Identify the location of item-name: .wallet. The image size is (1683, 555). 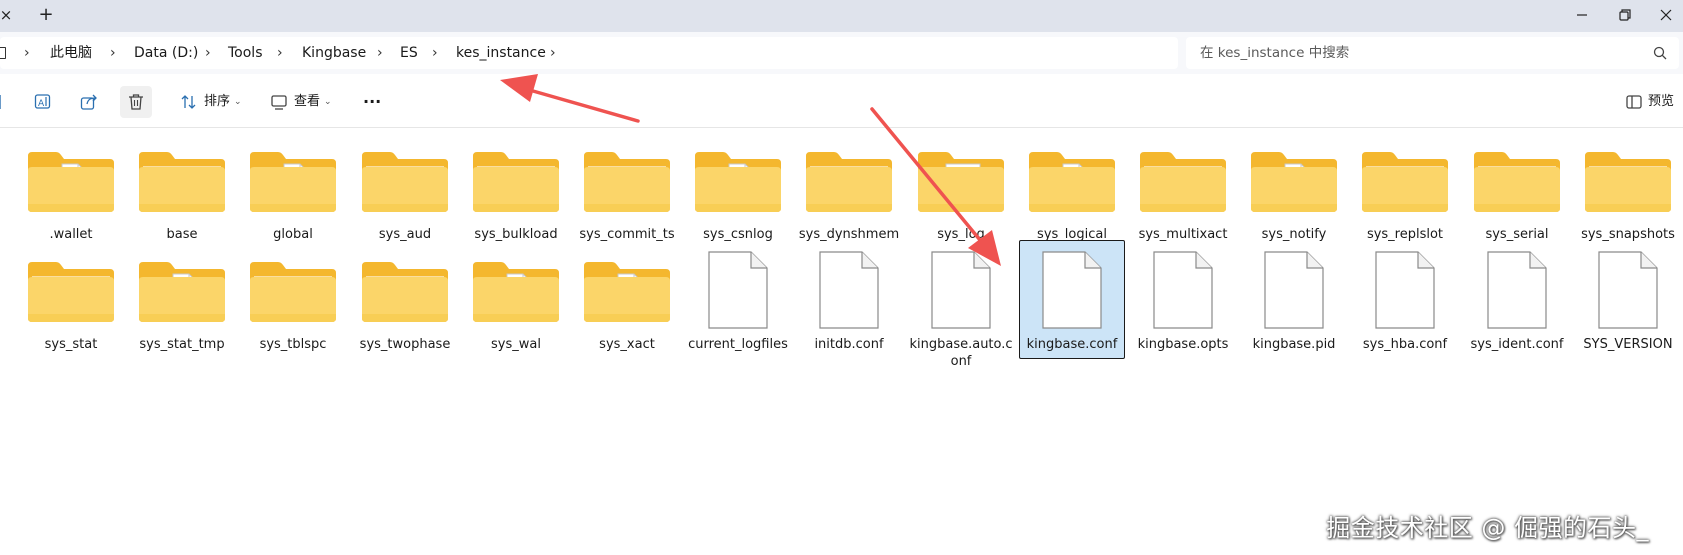
(71, 234).